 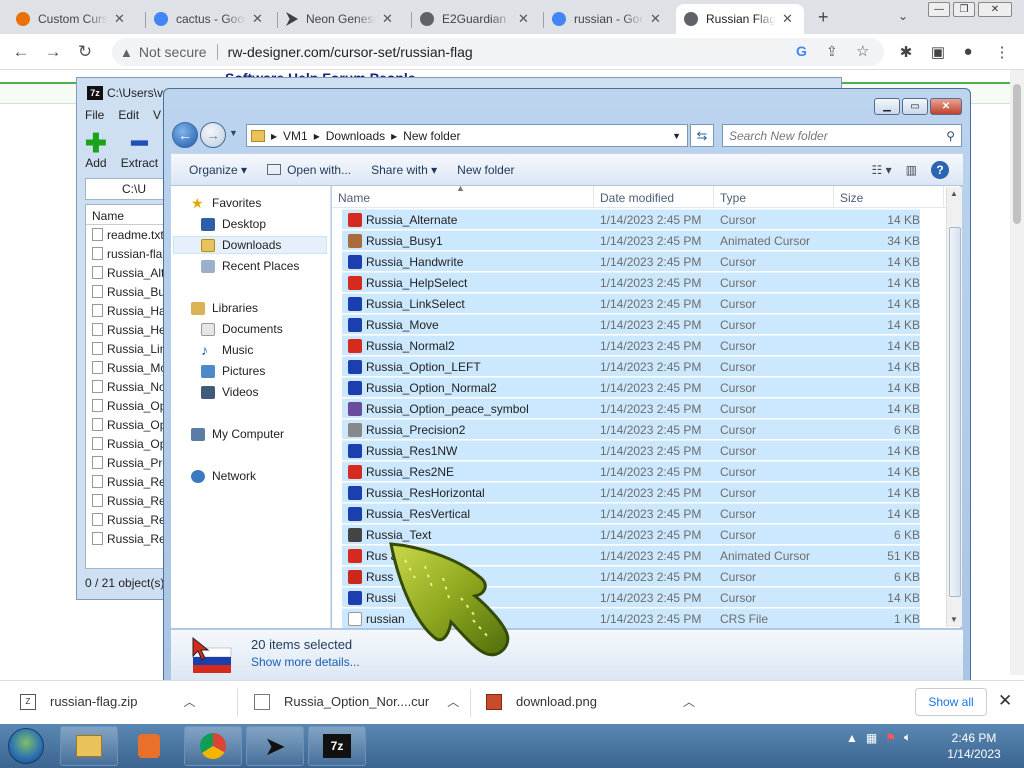 I want to click on new-folder-button: New folder, so click(x=485, y=170).